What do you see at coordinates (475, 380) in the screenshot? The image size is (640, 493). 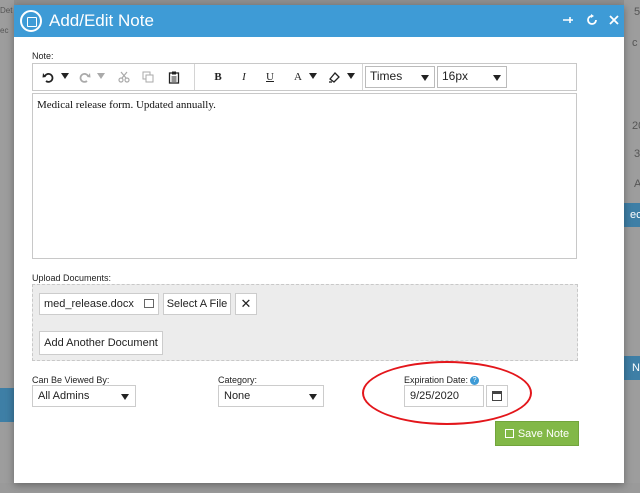 I see `help-icon: ?` at bounding box center [475, 380].